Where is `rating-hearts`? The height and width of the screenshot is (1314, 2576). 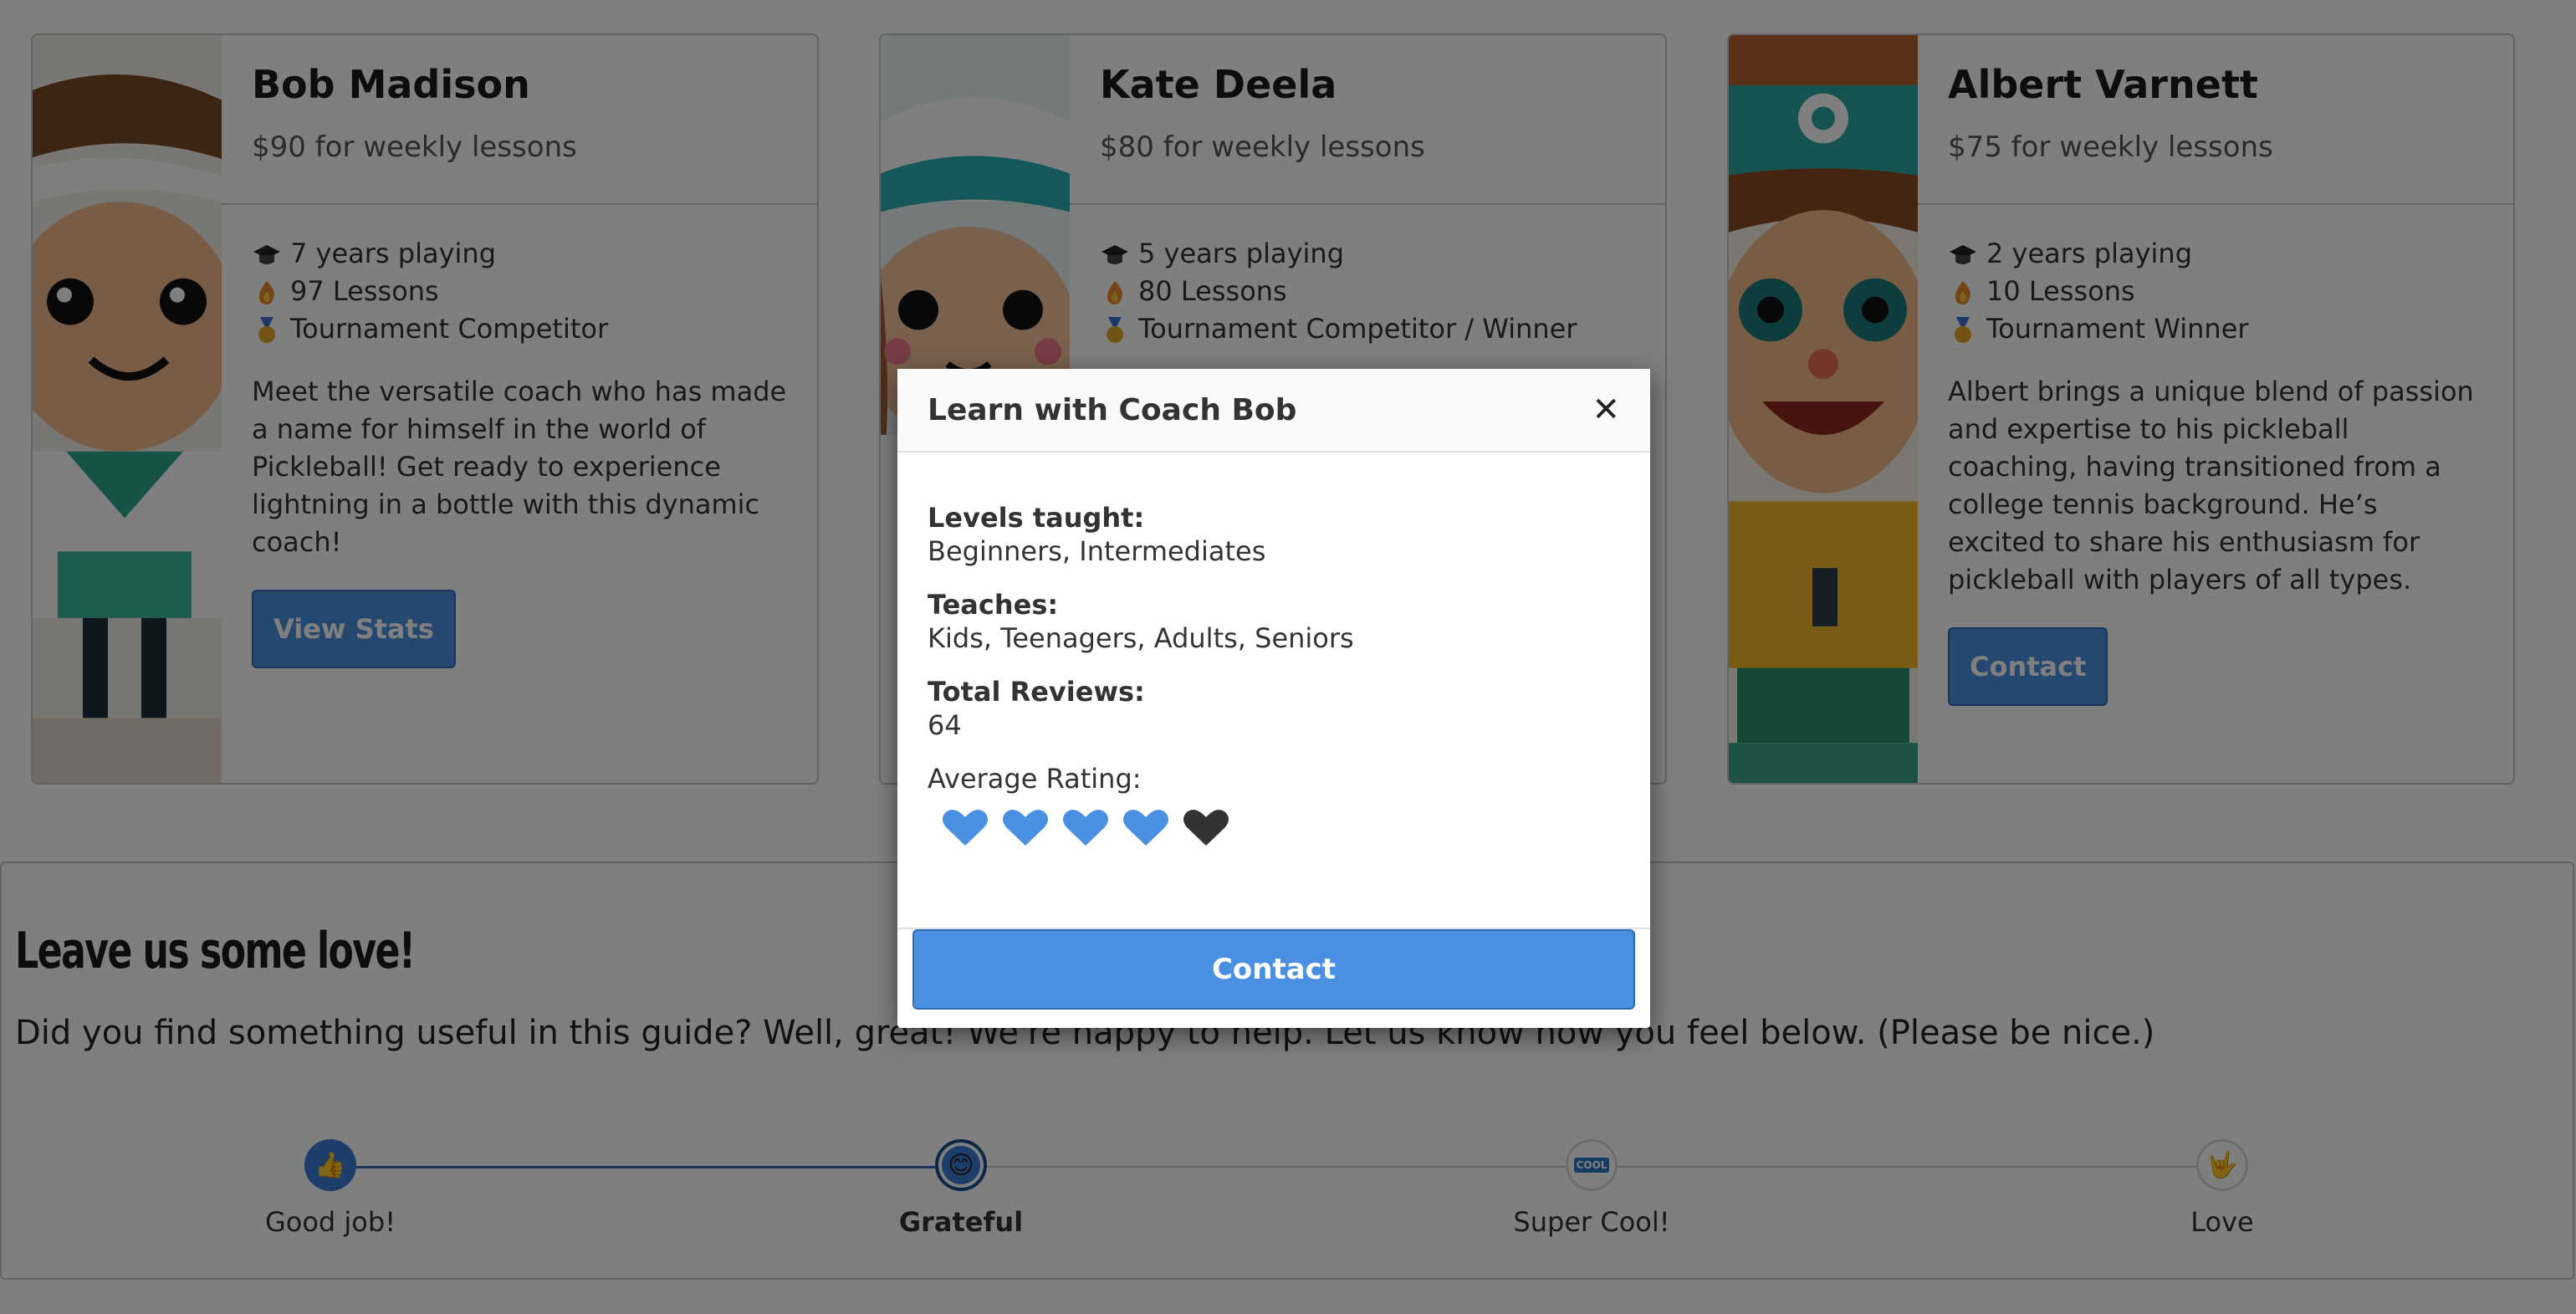
rating-hearts is located at coordinates (1274, 828).